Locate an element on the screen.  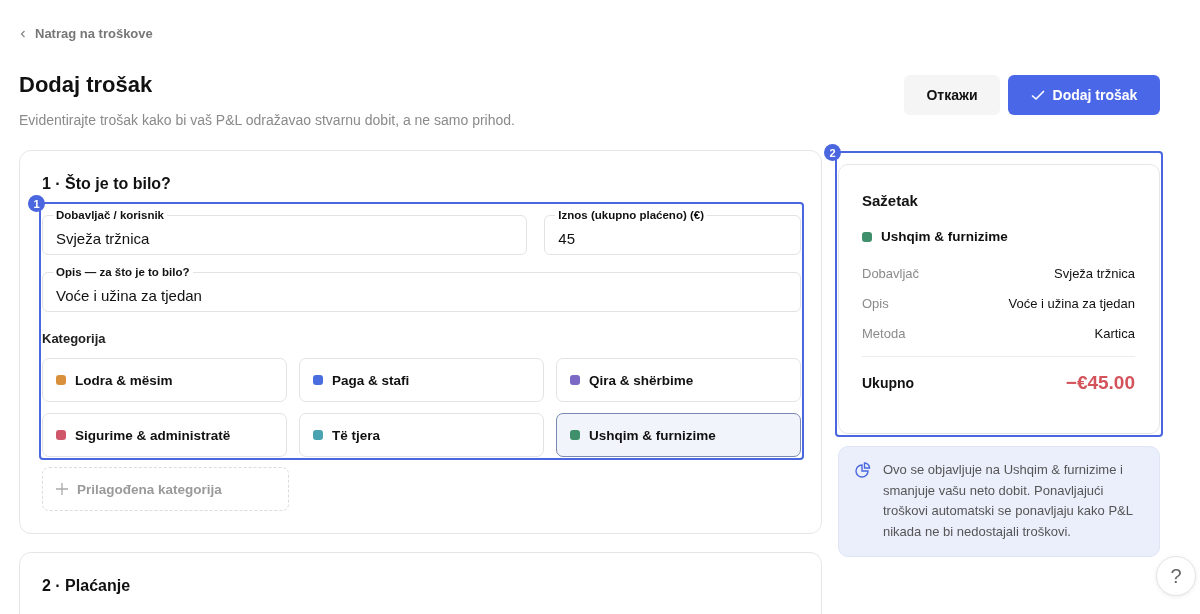
category-option: Lodra & mësim is located at coordinates (164, 380).